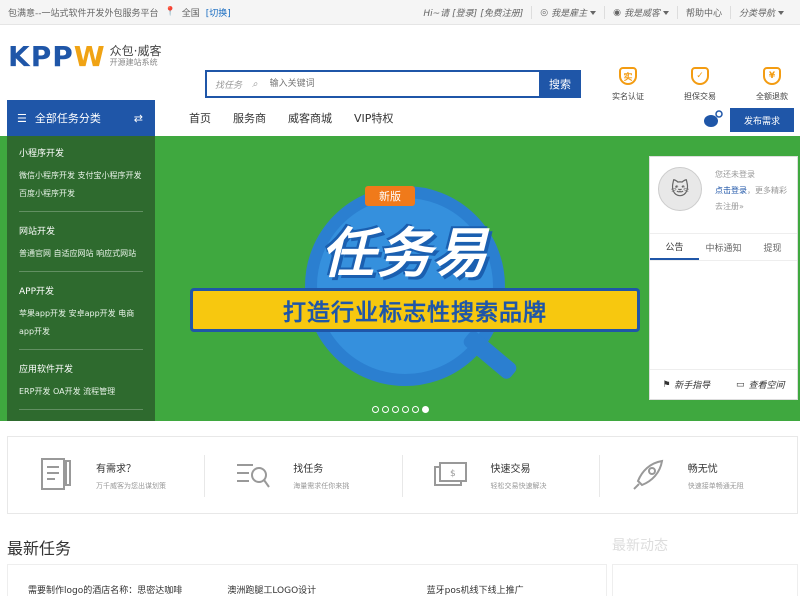 Image resolution: width=800 pixels, height=596 pixels. I want to click on category-group: 网站开发 普通官网 自适应网站 响应式网站, so click(81, 248).